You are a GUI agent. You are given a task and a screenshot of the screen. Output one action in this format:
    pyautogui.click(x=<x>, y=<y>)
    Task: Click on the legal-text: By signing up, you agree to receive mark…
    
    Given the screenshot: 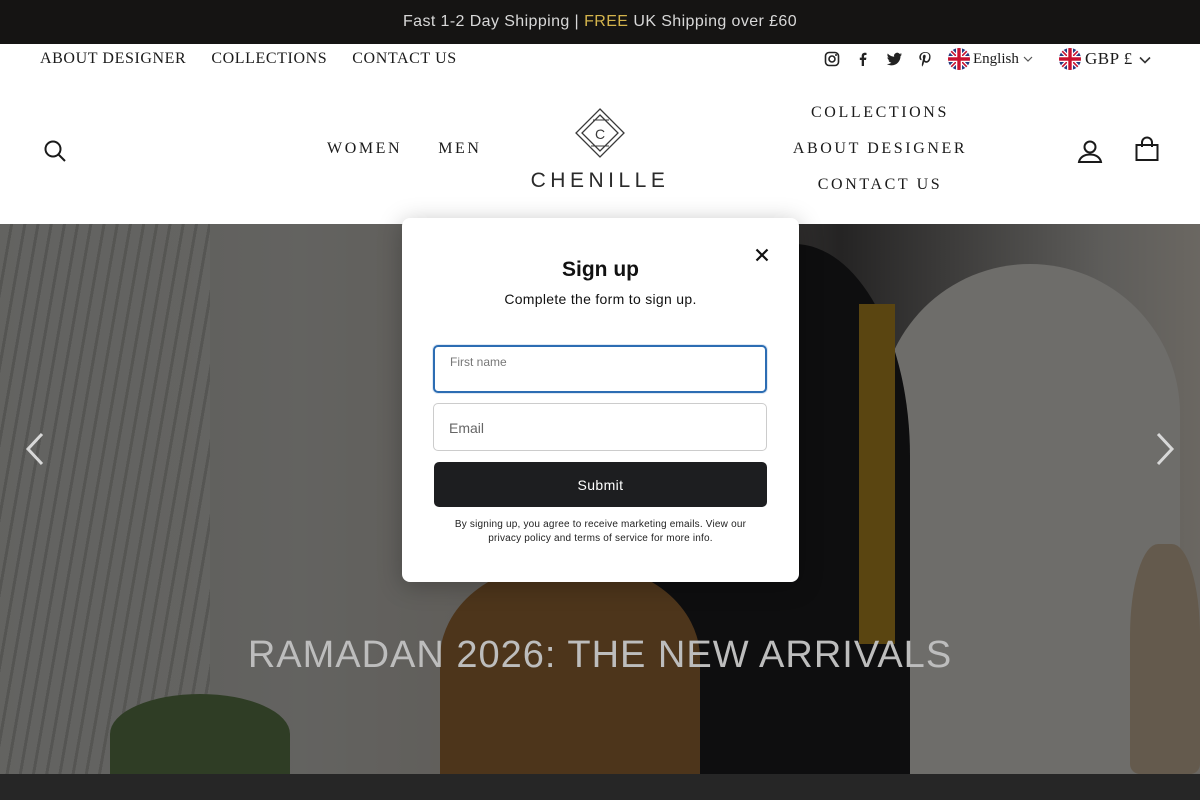 What is the action you would take?
    pyautogui.click(x=600, y=531)
    